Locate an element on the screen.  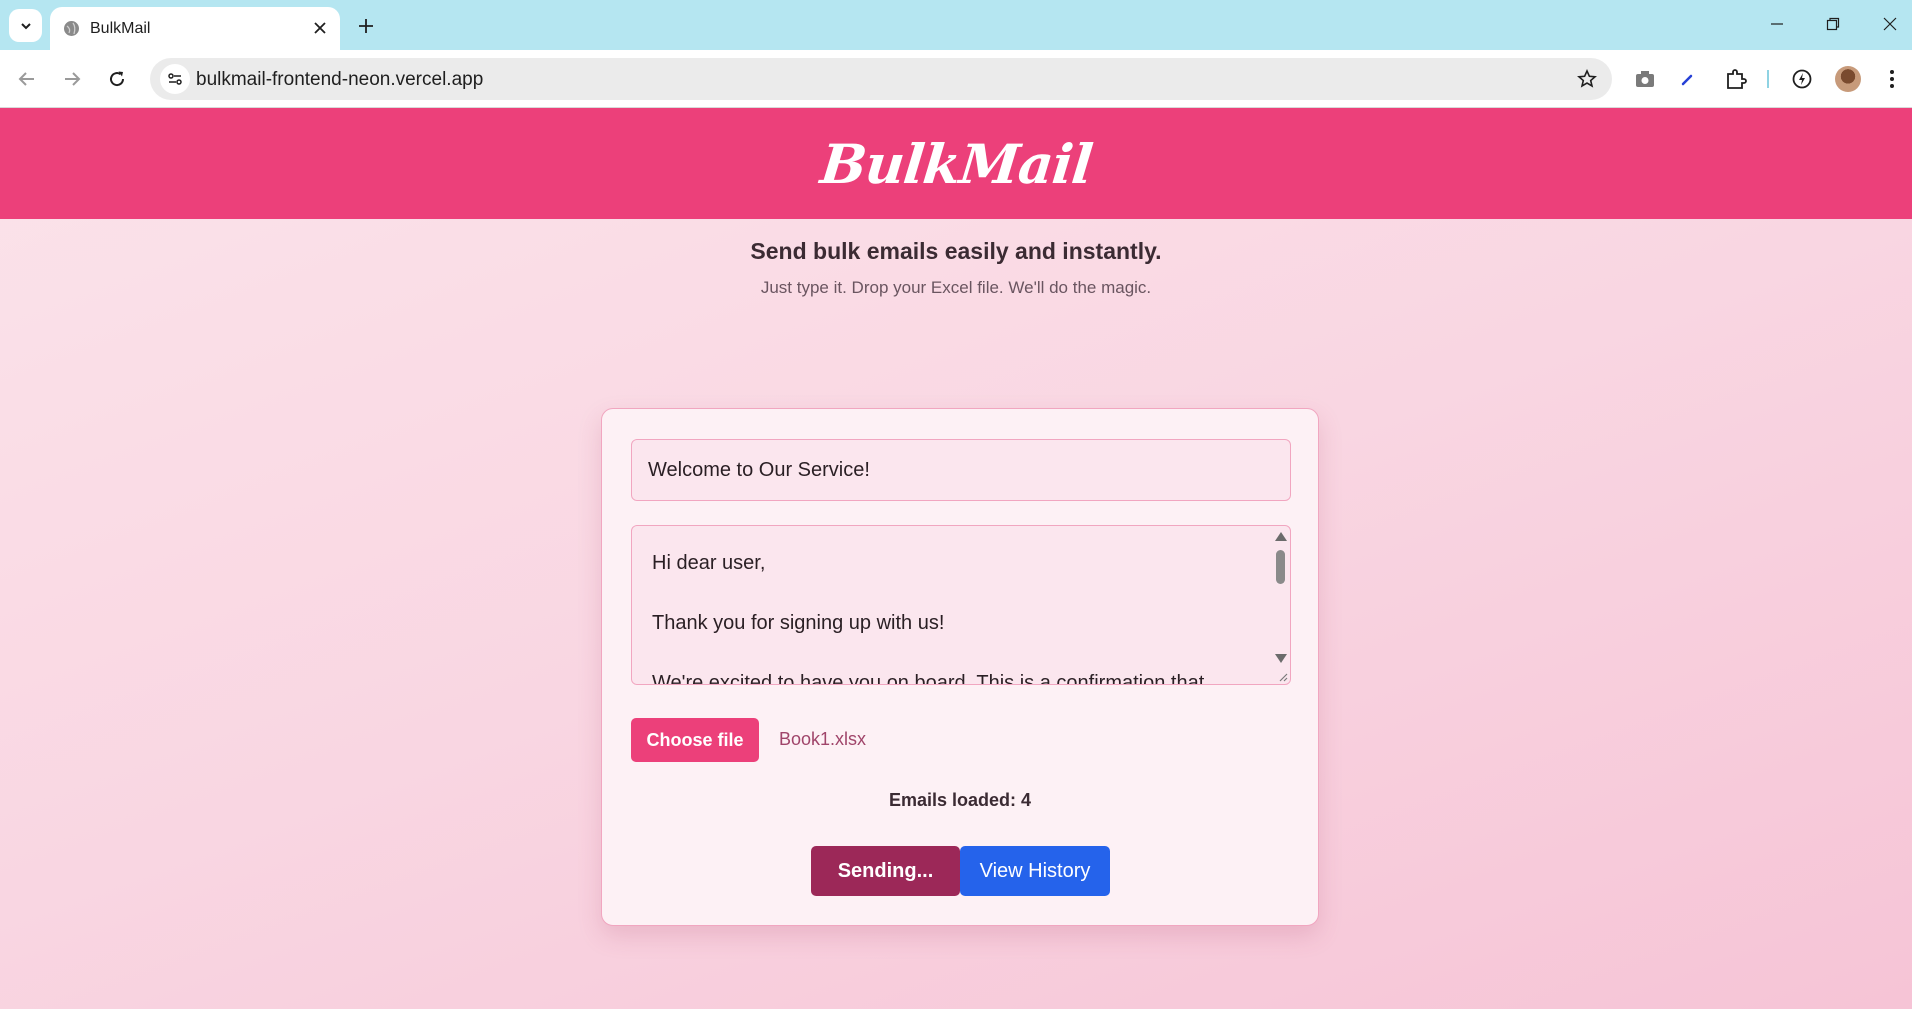
bulkmail-logo: BulkMail is located at coordinates (956, 163).